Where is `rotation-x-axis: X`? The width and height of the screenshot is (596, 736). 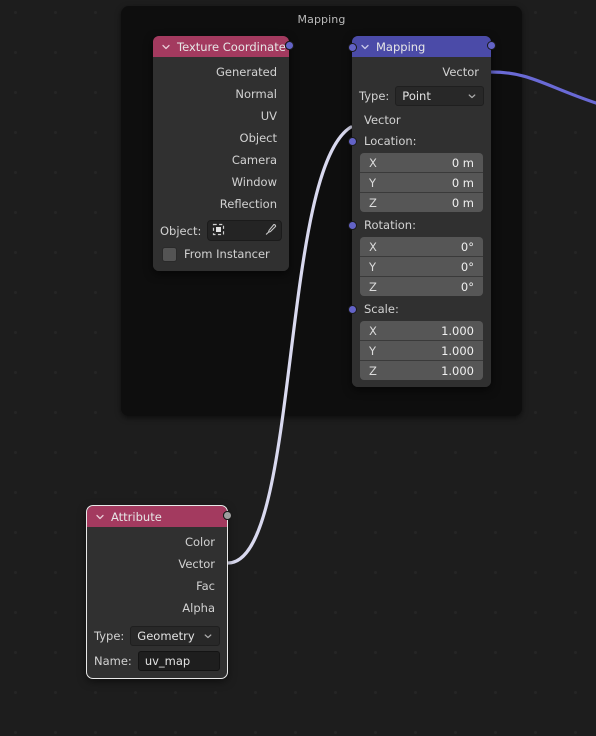 rotation-x-axis: X is located at coordinates (373, 246).